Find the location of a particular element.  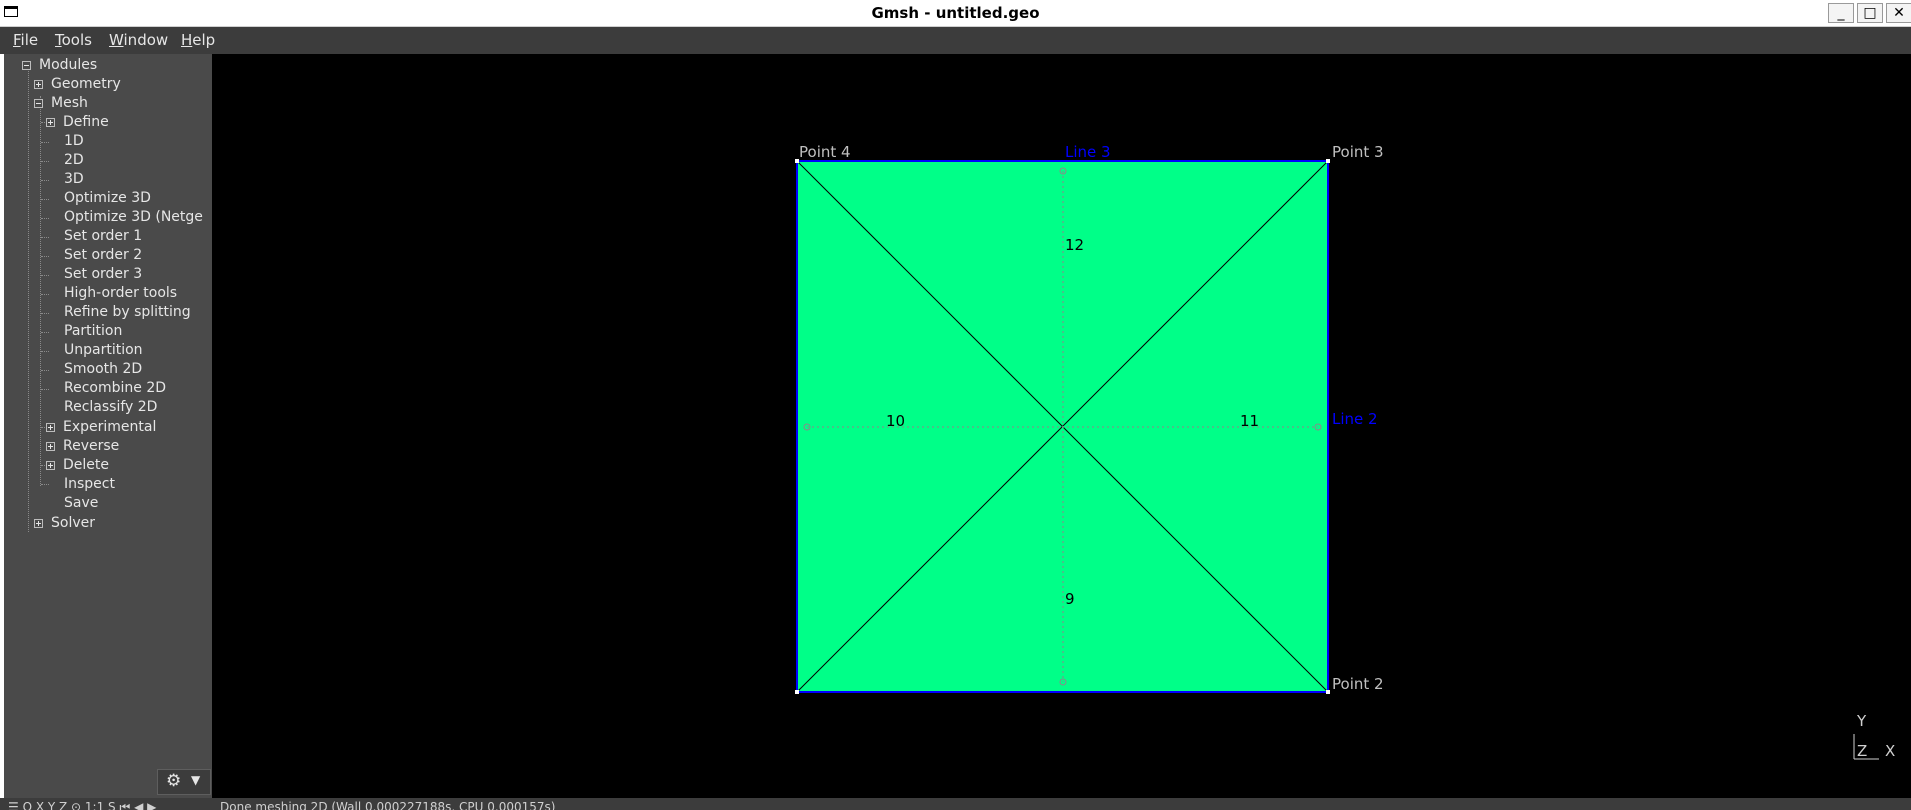

window-title: Gmsh - untitled.geo is located at coordinates (955, 13).